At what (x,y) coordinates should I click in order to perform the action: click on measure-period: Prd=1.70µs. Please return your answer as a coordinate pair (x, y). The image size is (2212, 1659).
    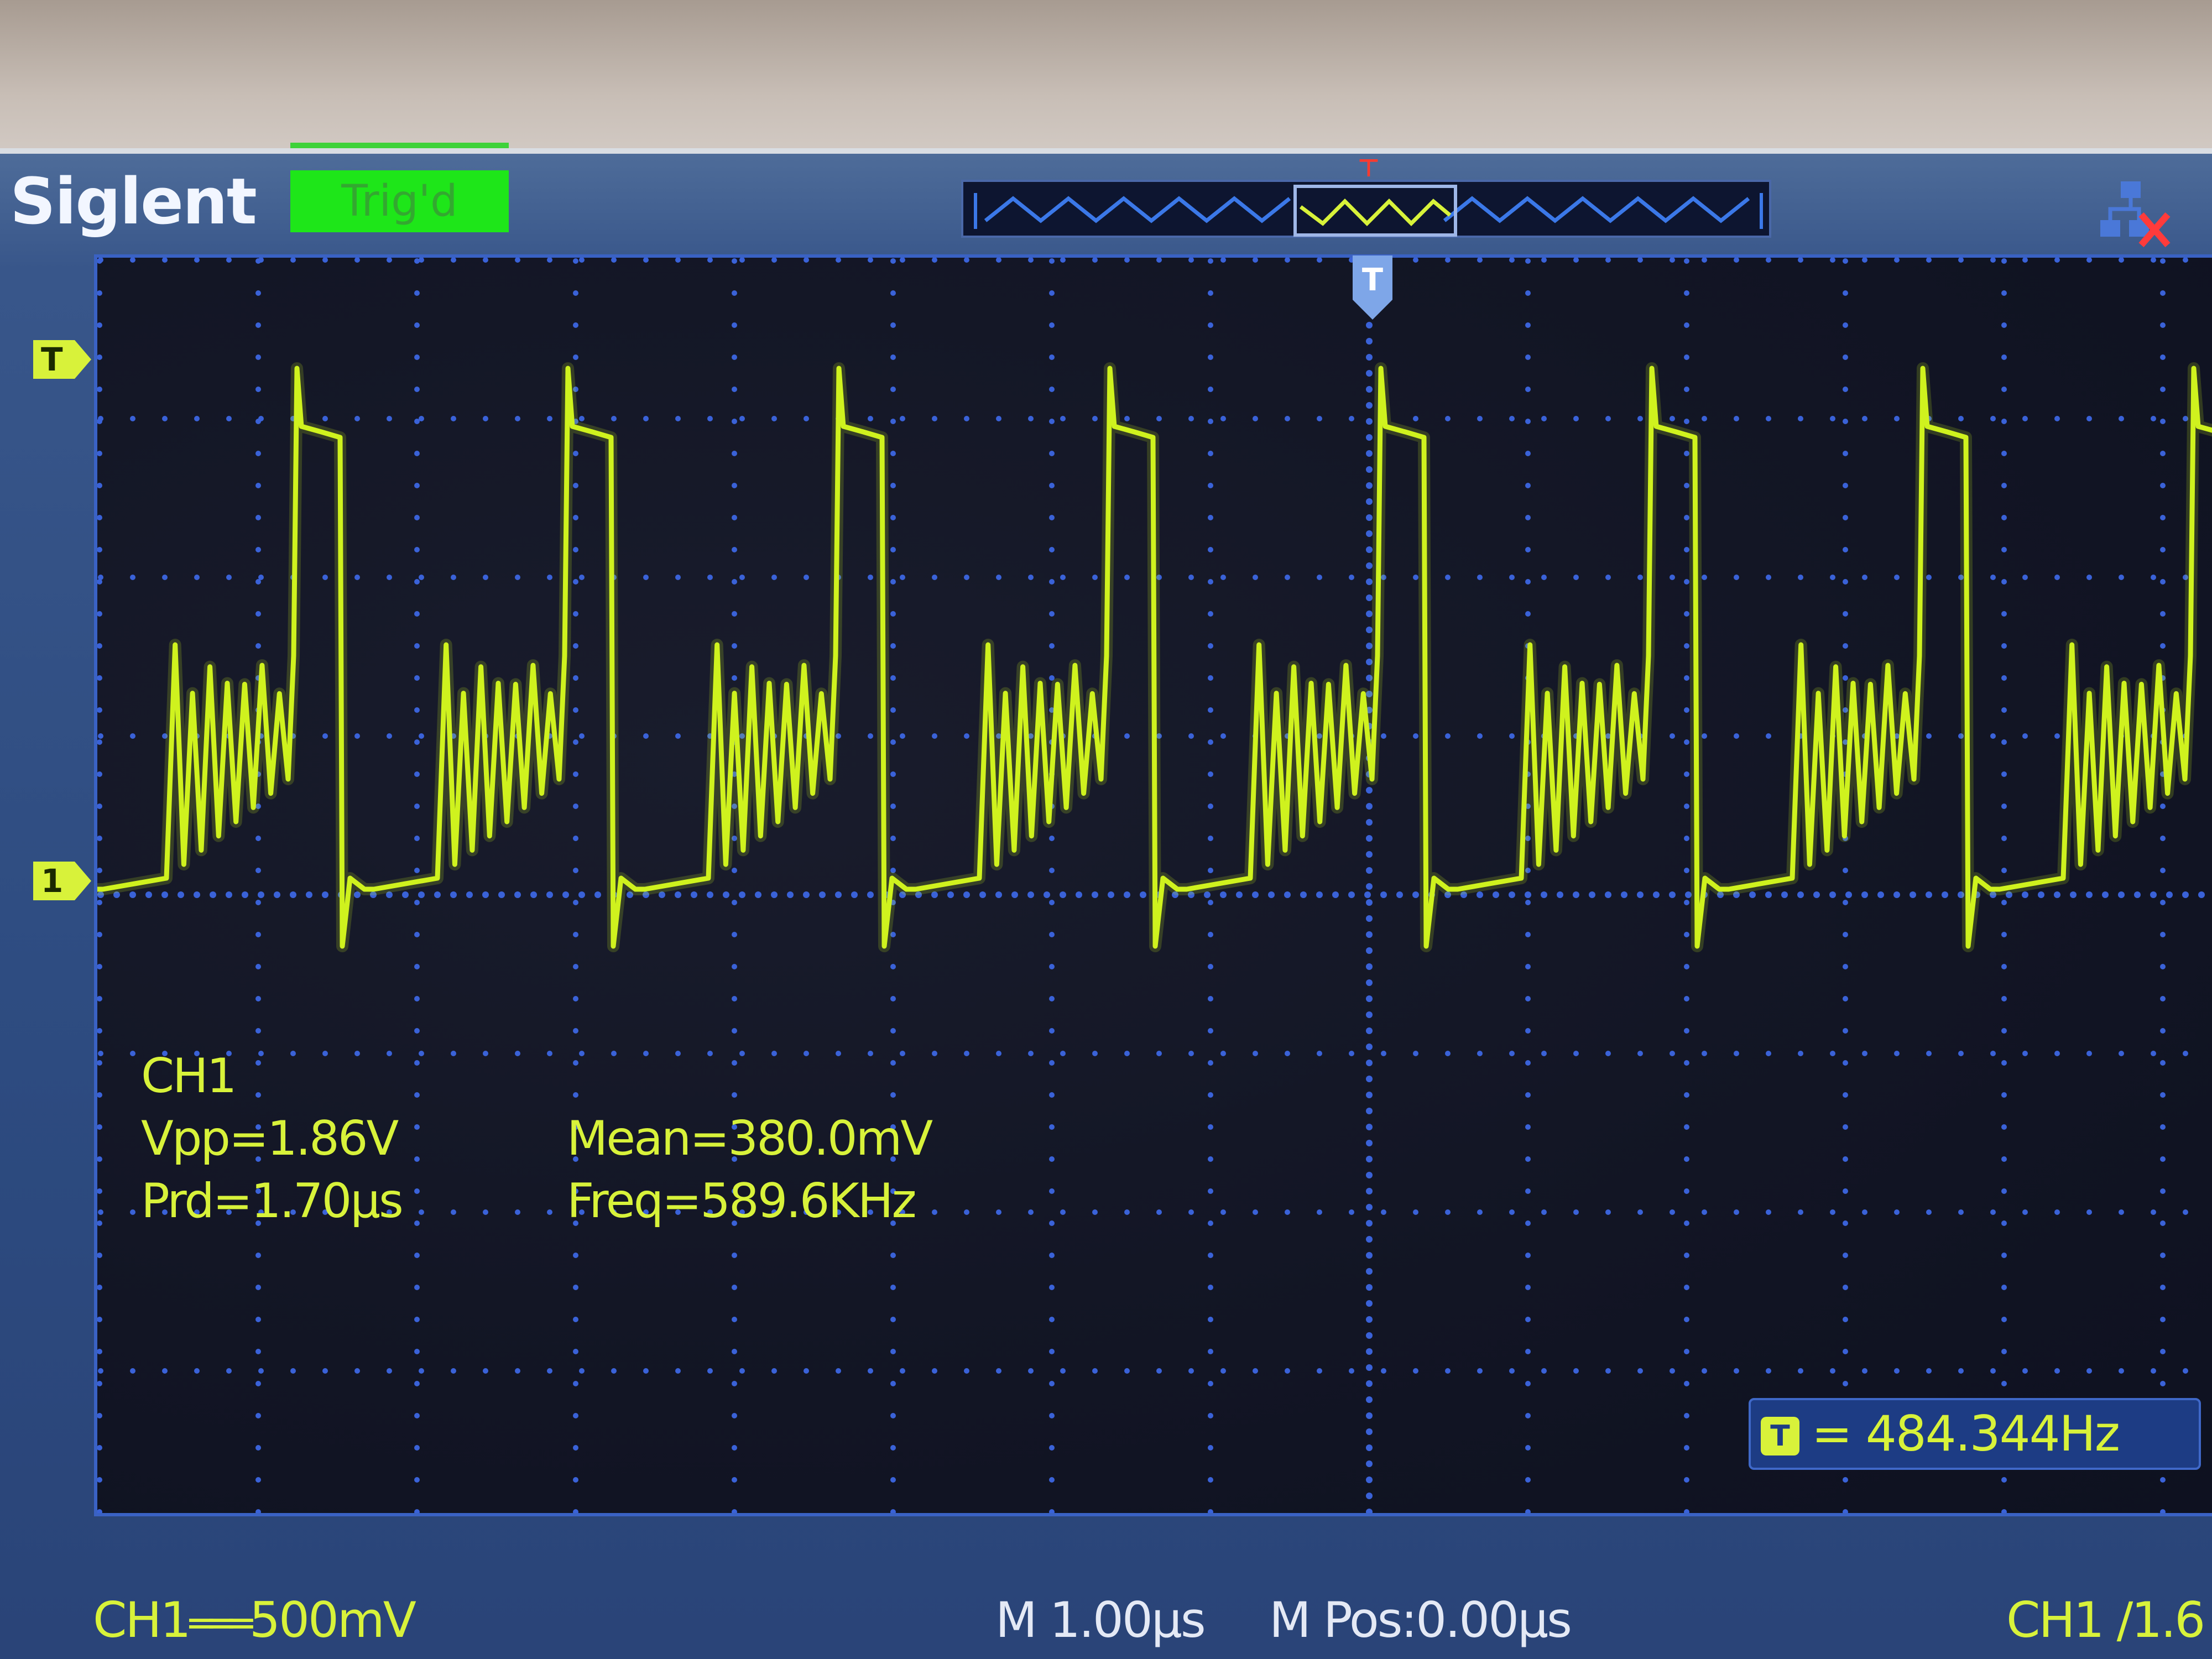
    Looking at the image, I should click on (273, 1201).